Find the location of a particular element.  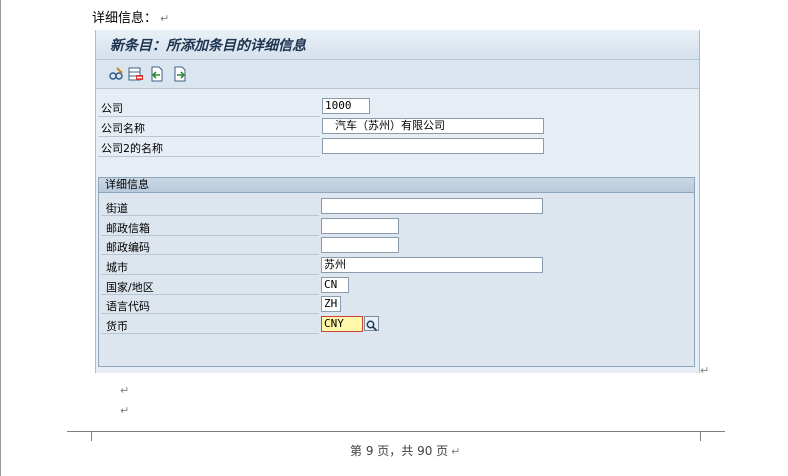

currency-field: CNY is located at coordinates (342, 324).